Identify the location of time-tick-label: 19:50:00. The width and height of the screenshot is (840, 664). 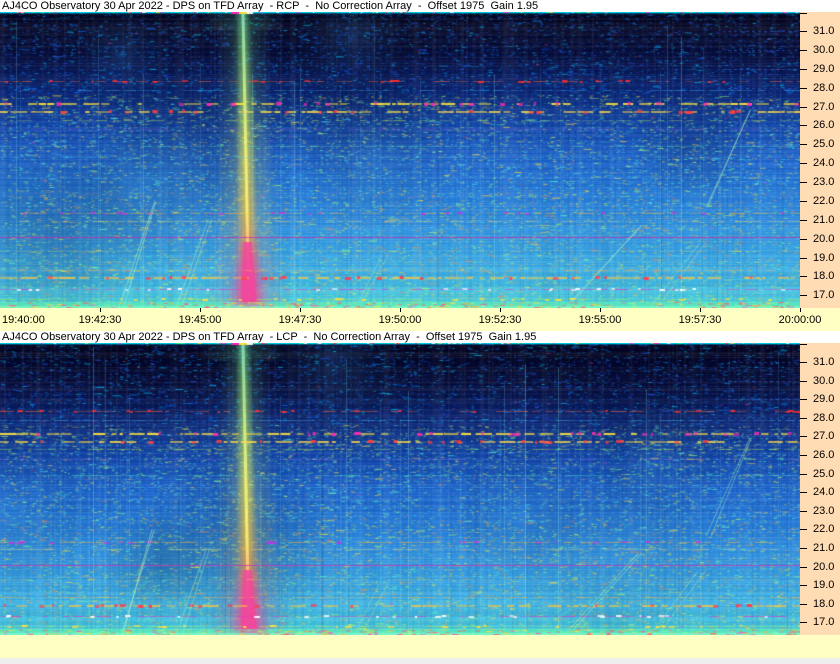
(400, 320).